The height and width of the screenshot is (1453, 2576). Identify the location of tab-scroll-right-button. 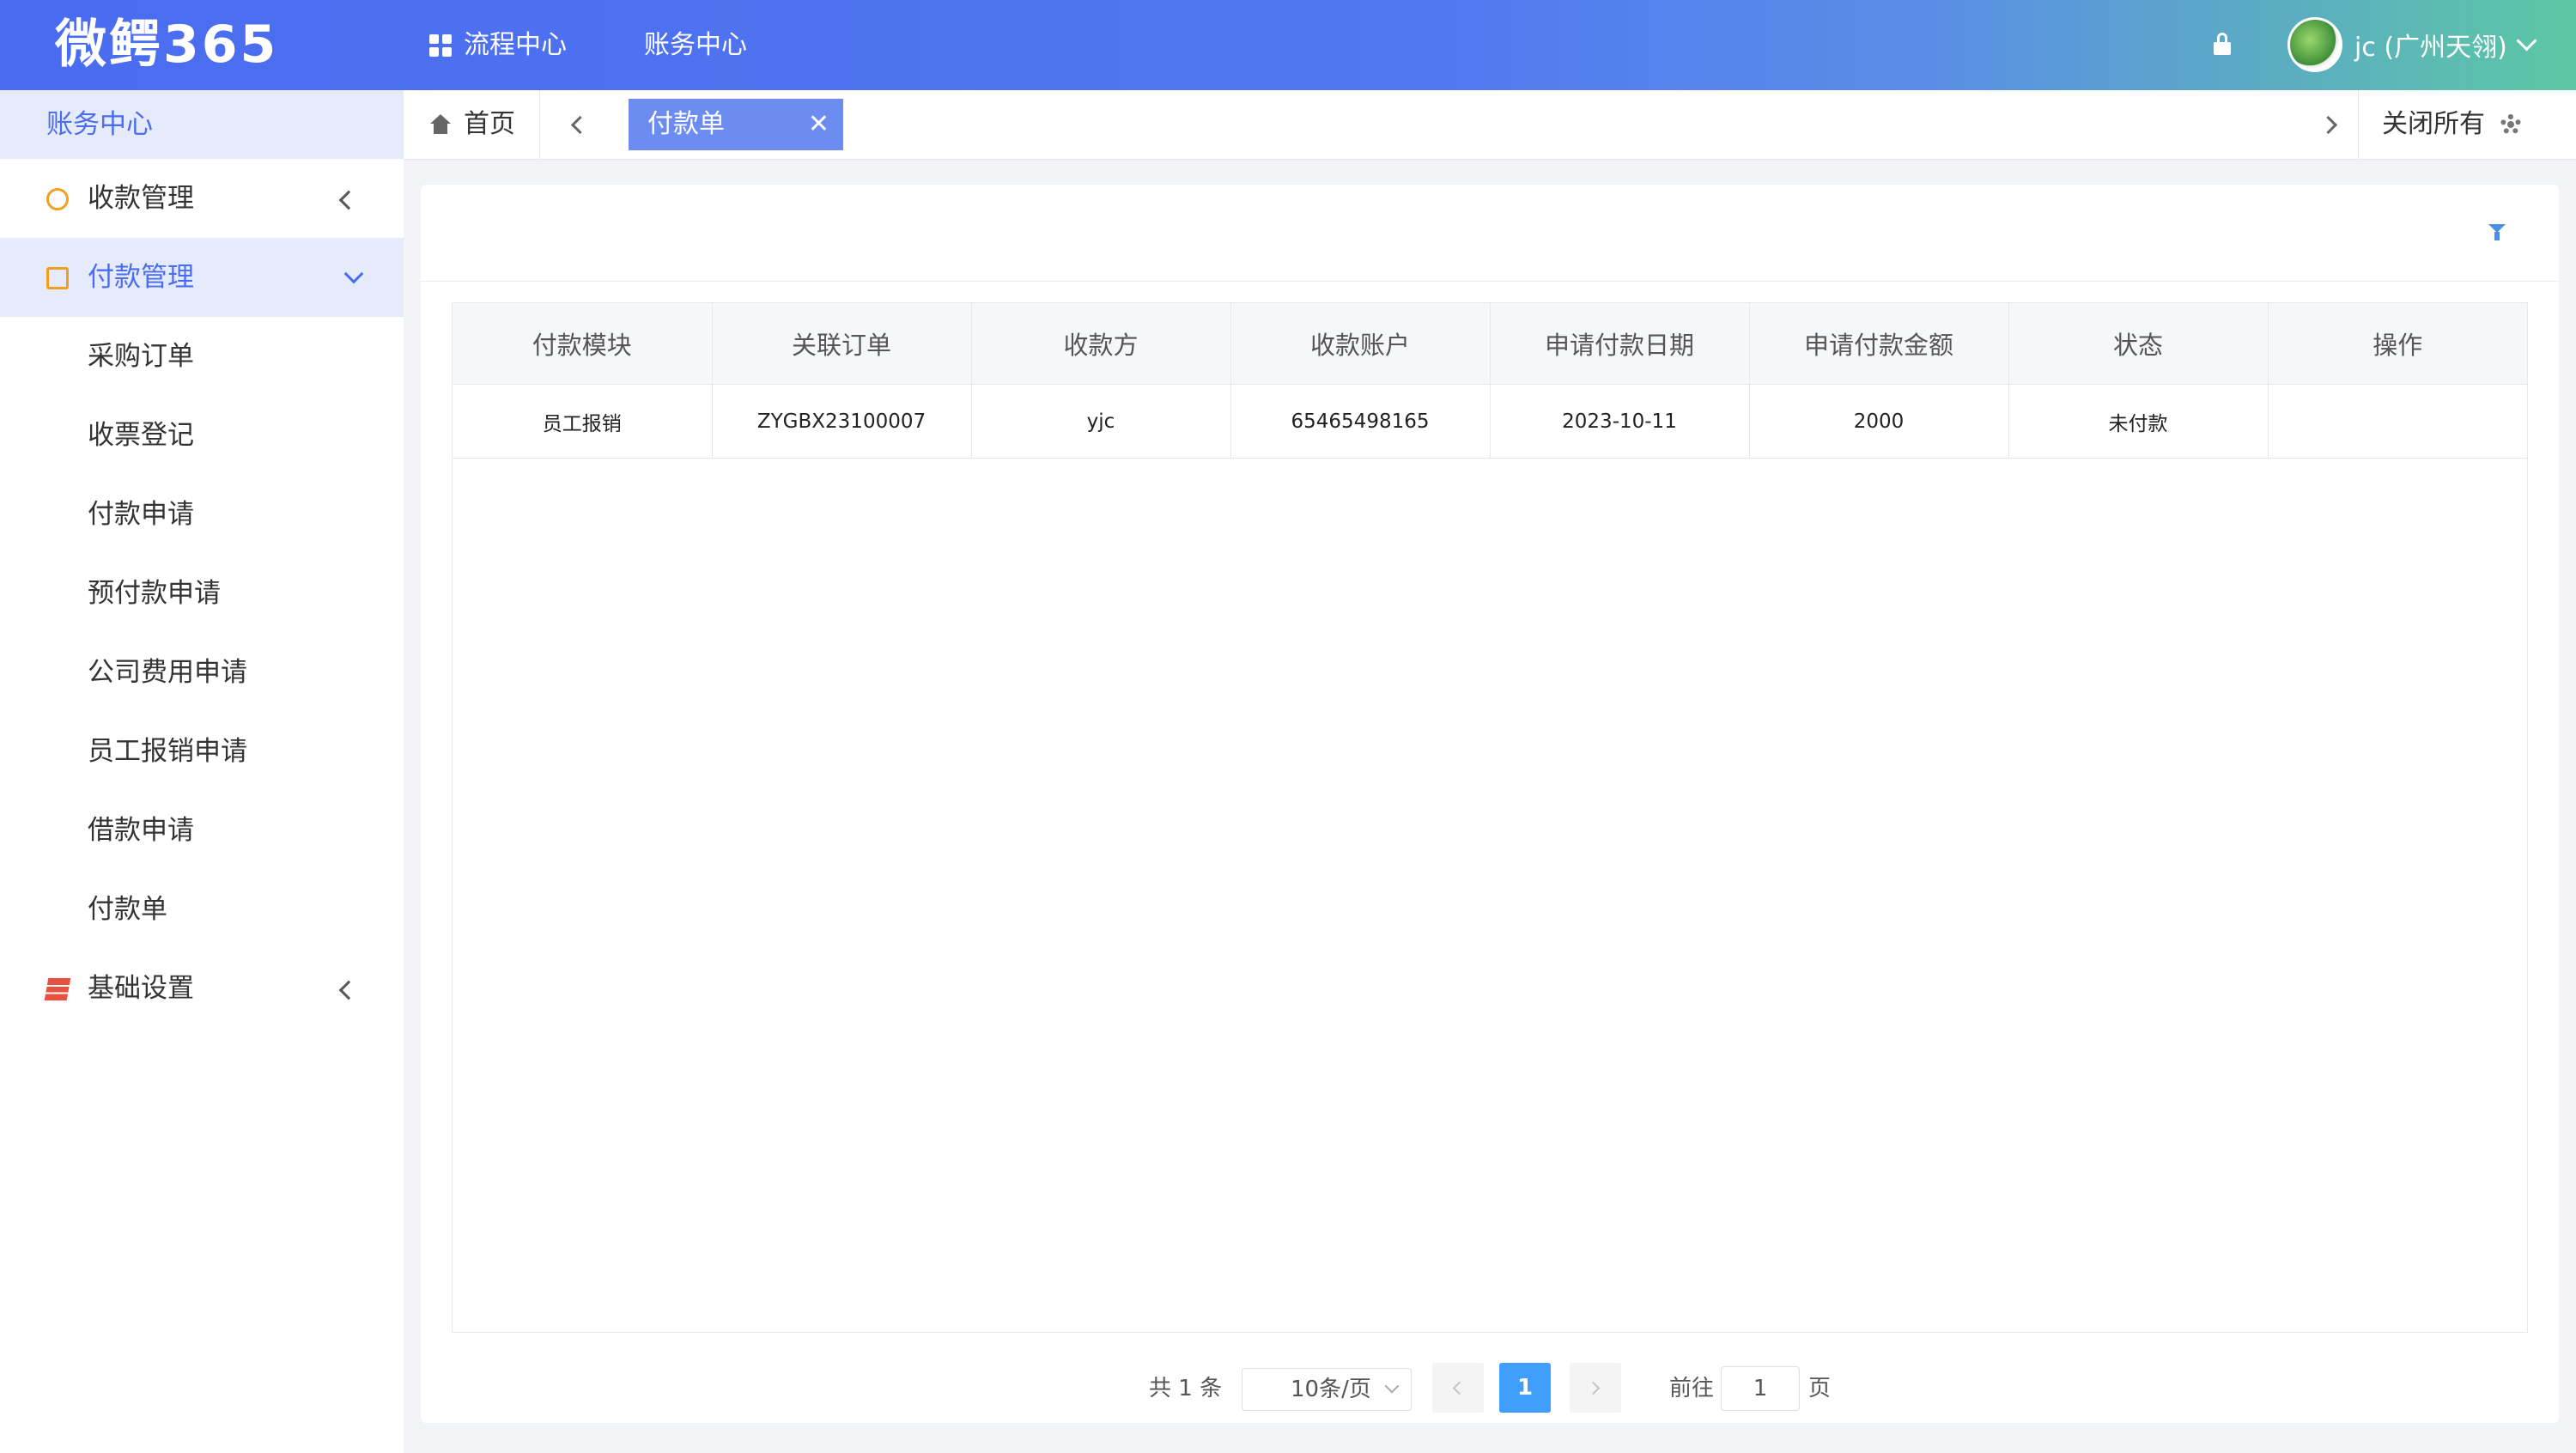
(2332, 125).